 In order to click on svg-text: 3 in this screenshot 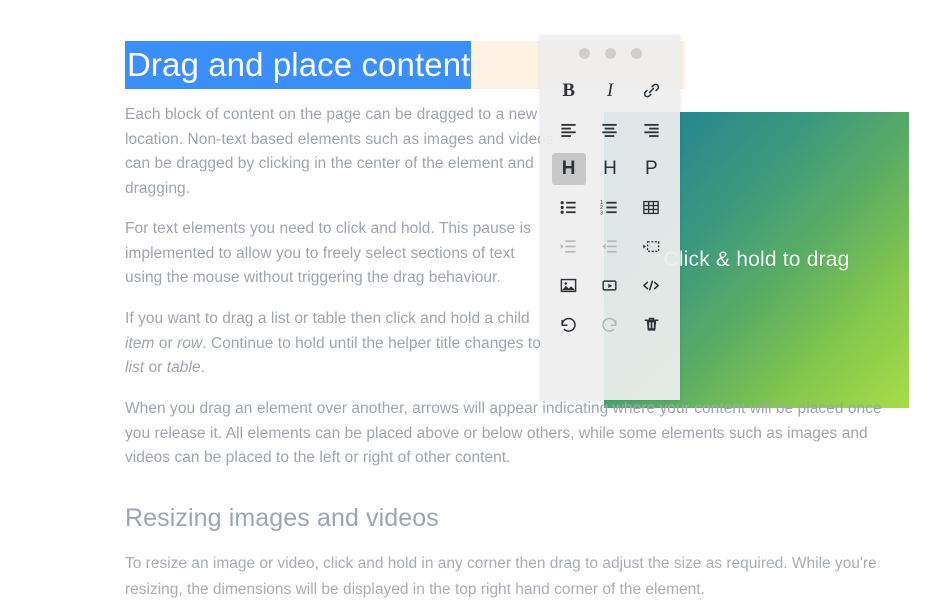, I will do `click(601, 214)`.